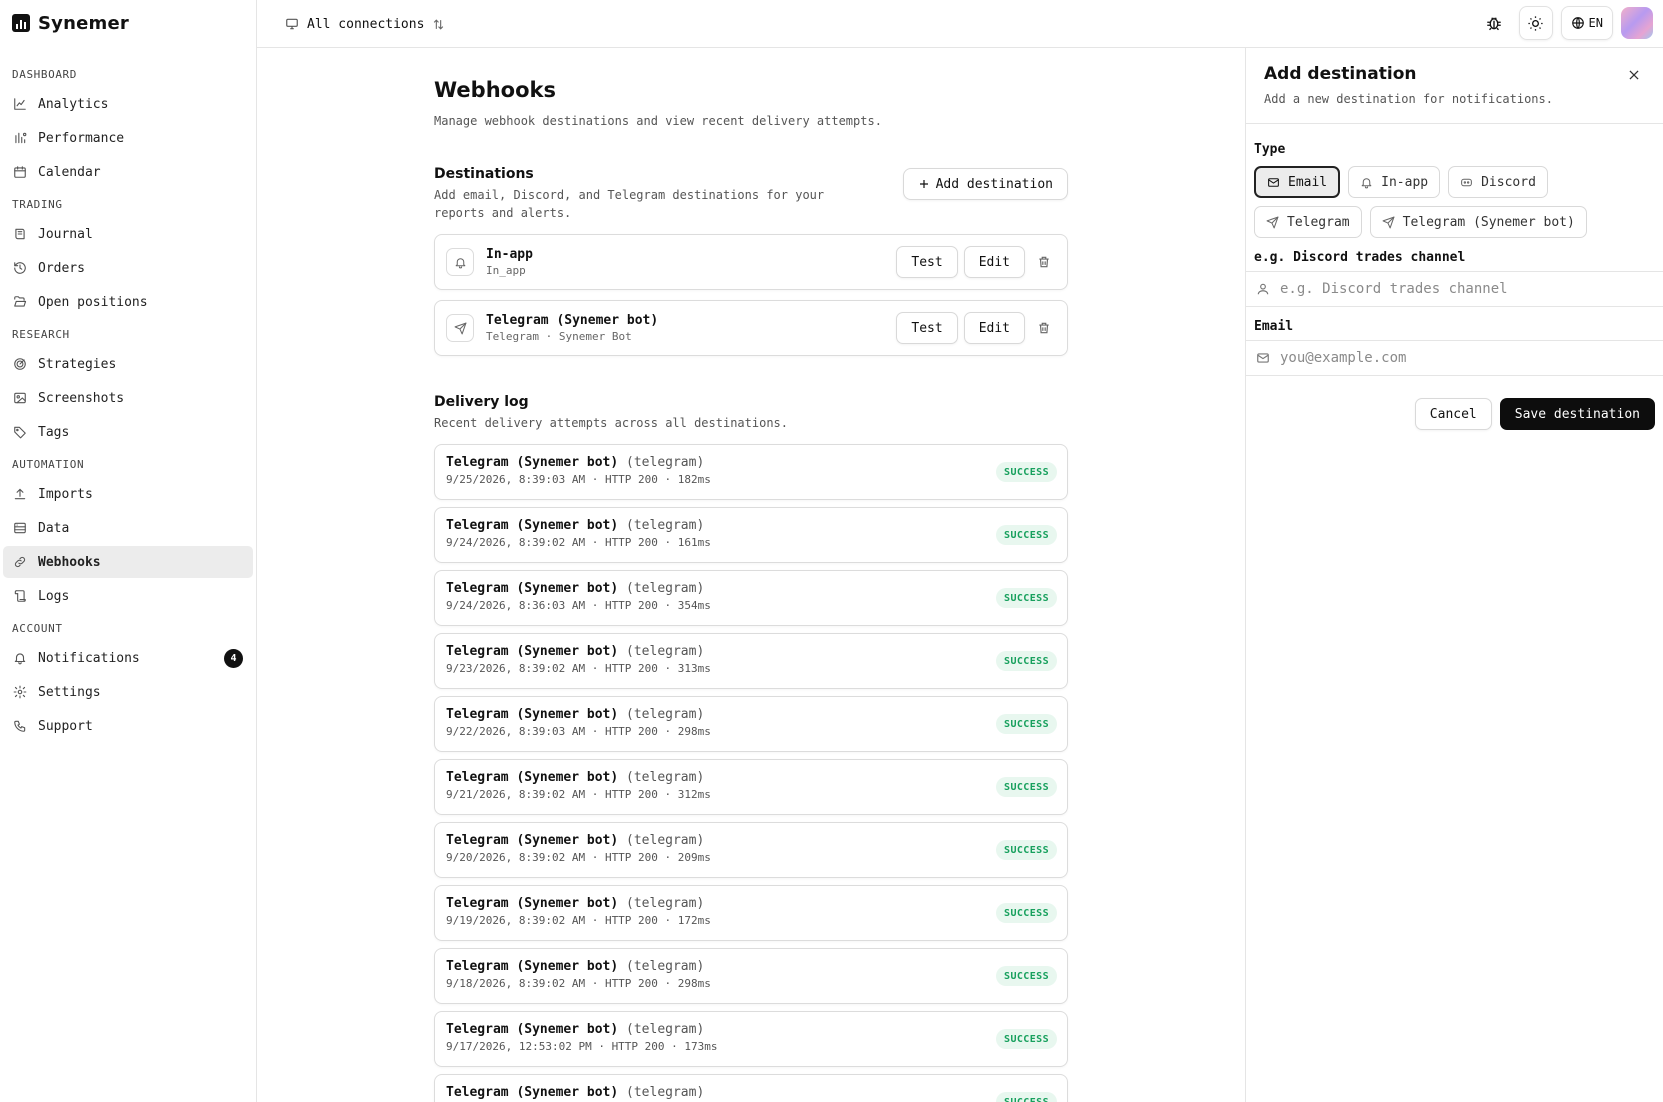 The image size is (1663, 1102). I want to click on log-meta: 9/24/2026, 8:39:02 AM · HTTP 200 · 161ms, so click(578, 542).